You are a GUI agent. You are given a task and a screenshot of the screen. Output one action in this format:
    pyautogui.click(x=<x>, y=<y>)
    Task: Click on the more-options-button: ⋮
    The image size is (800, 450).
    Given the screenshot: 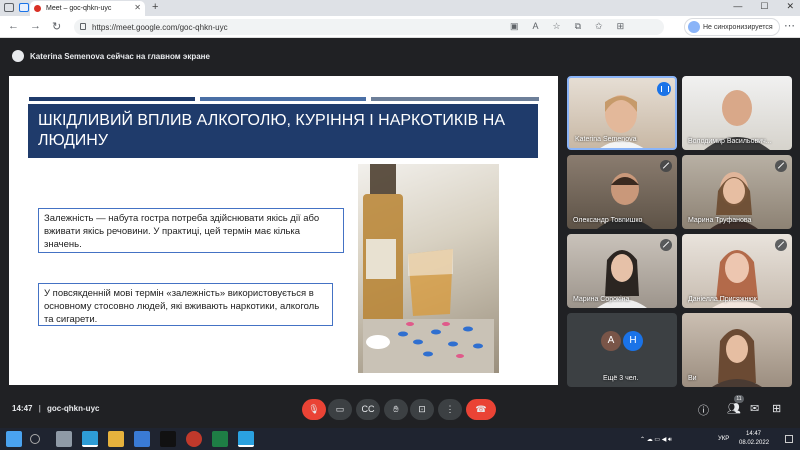 What is the action you would take?
    pyautogui.click(x=450, y=409)
    